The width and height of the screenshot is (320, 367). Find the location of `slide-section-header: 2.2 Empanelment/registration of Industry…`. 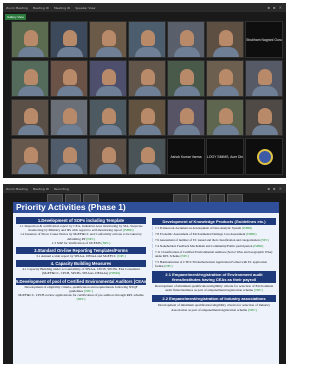

slide-section-header: 2.2 Empanelment/registration of Industry… is located at coordinates (214, 299).